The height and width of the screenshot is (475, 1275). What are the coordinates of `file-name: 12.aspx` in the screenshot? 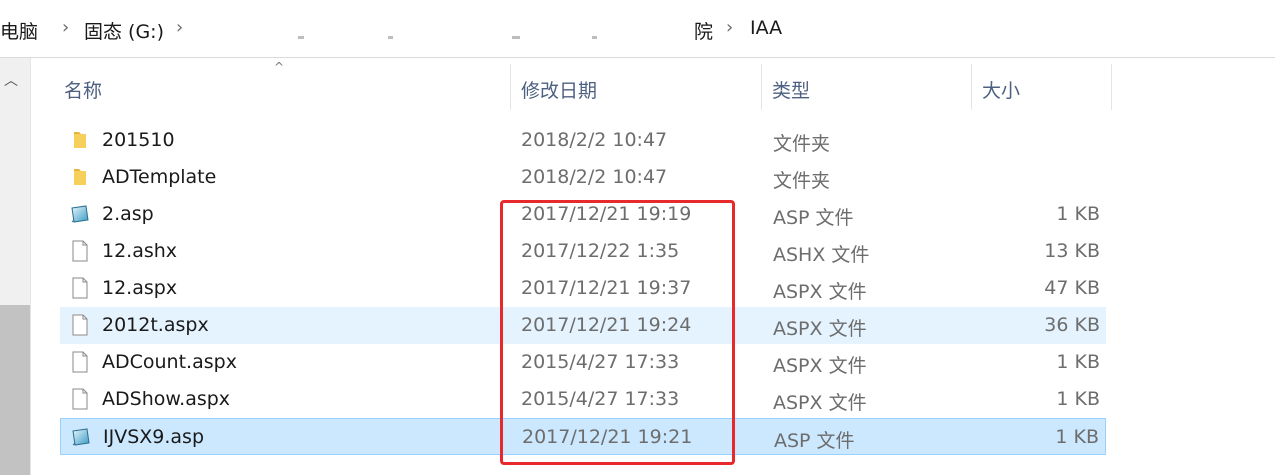 It's located at (140, 288).